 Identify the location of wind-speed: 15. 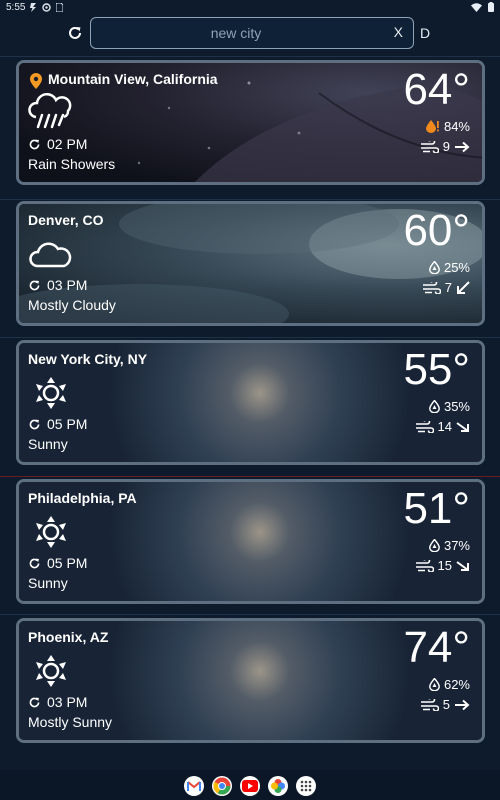
(444, 565).